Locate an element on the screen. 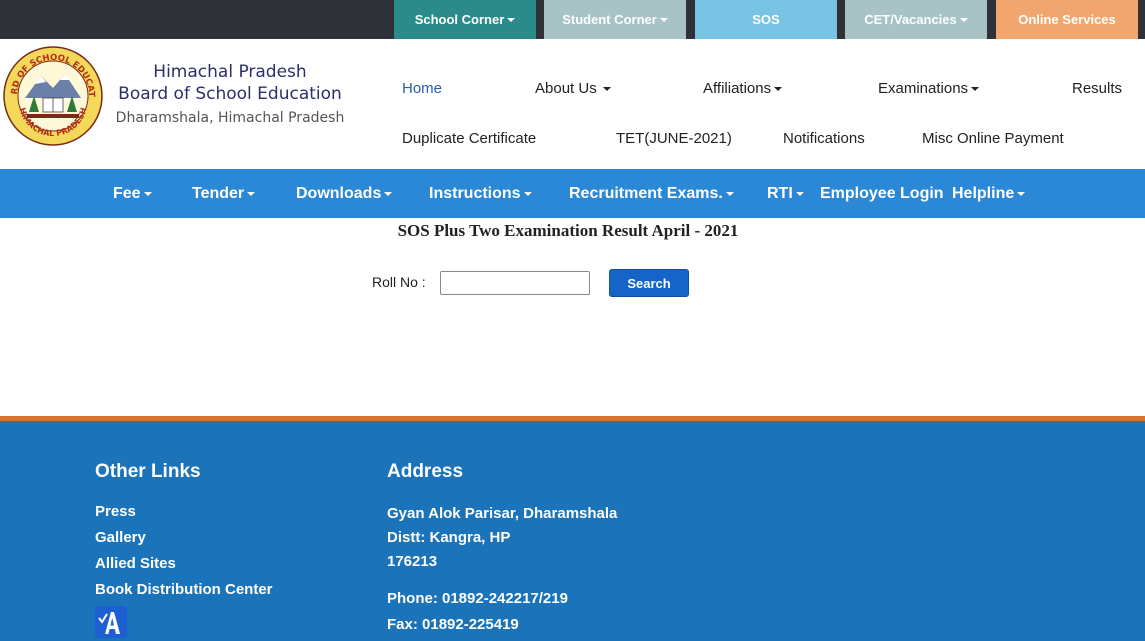 This screenshot has width=1145, height=641. nav-downloads-label: Downloads is located at coordinates (339, 193).